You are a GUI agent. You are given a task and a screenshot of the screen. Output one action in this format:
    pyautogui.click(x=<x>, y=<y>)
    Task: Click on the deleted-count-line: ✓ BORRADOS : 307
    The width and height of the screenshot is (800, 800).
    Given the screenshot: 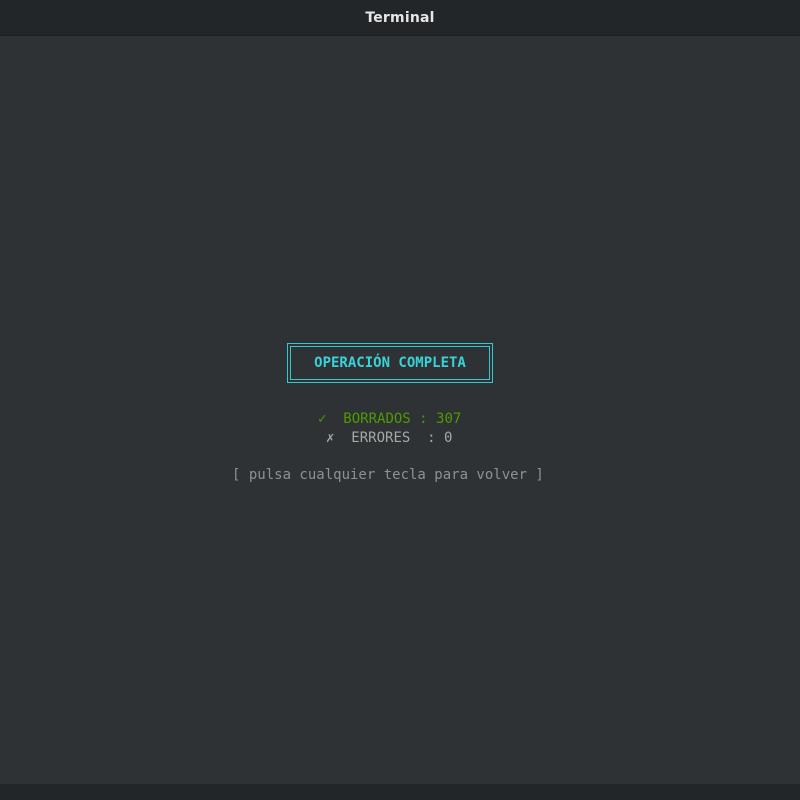 What is the action you would take?
    pyautogui.click(x=390, y=419)
    